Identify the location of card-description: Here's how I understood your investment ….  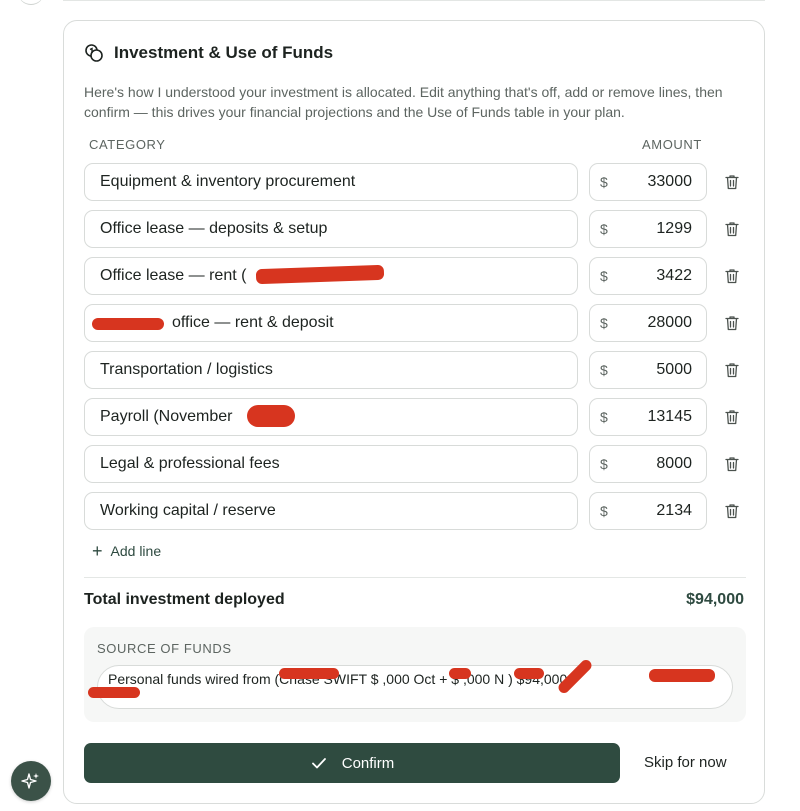
(403, 102).